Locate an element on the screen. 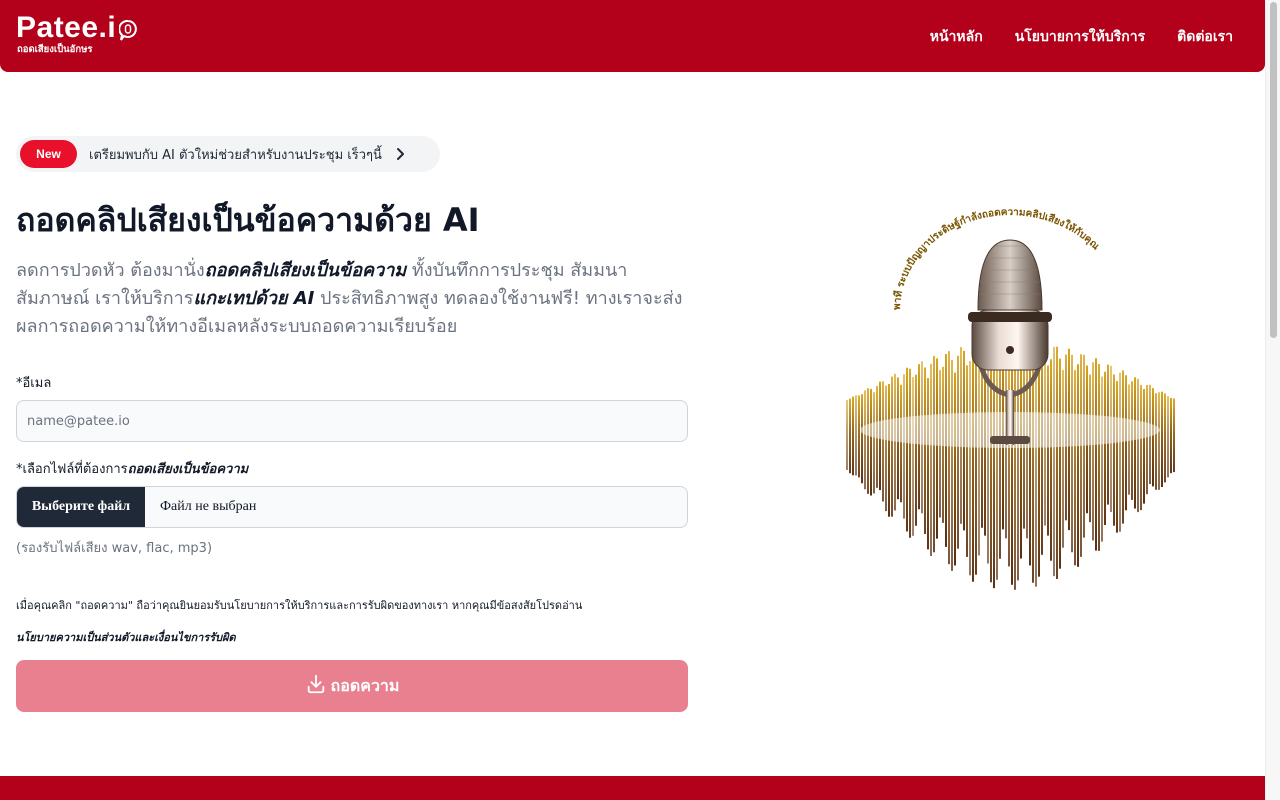 The height and width of the screenshot is (800, 1280). file-label-text: *เลือกไฟล์ที่ต้องการ is located at coordinates (72, 469).